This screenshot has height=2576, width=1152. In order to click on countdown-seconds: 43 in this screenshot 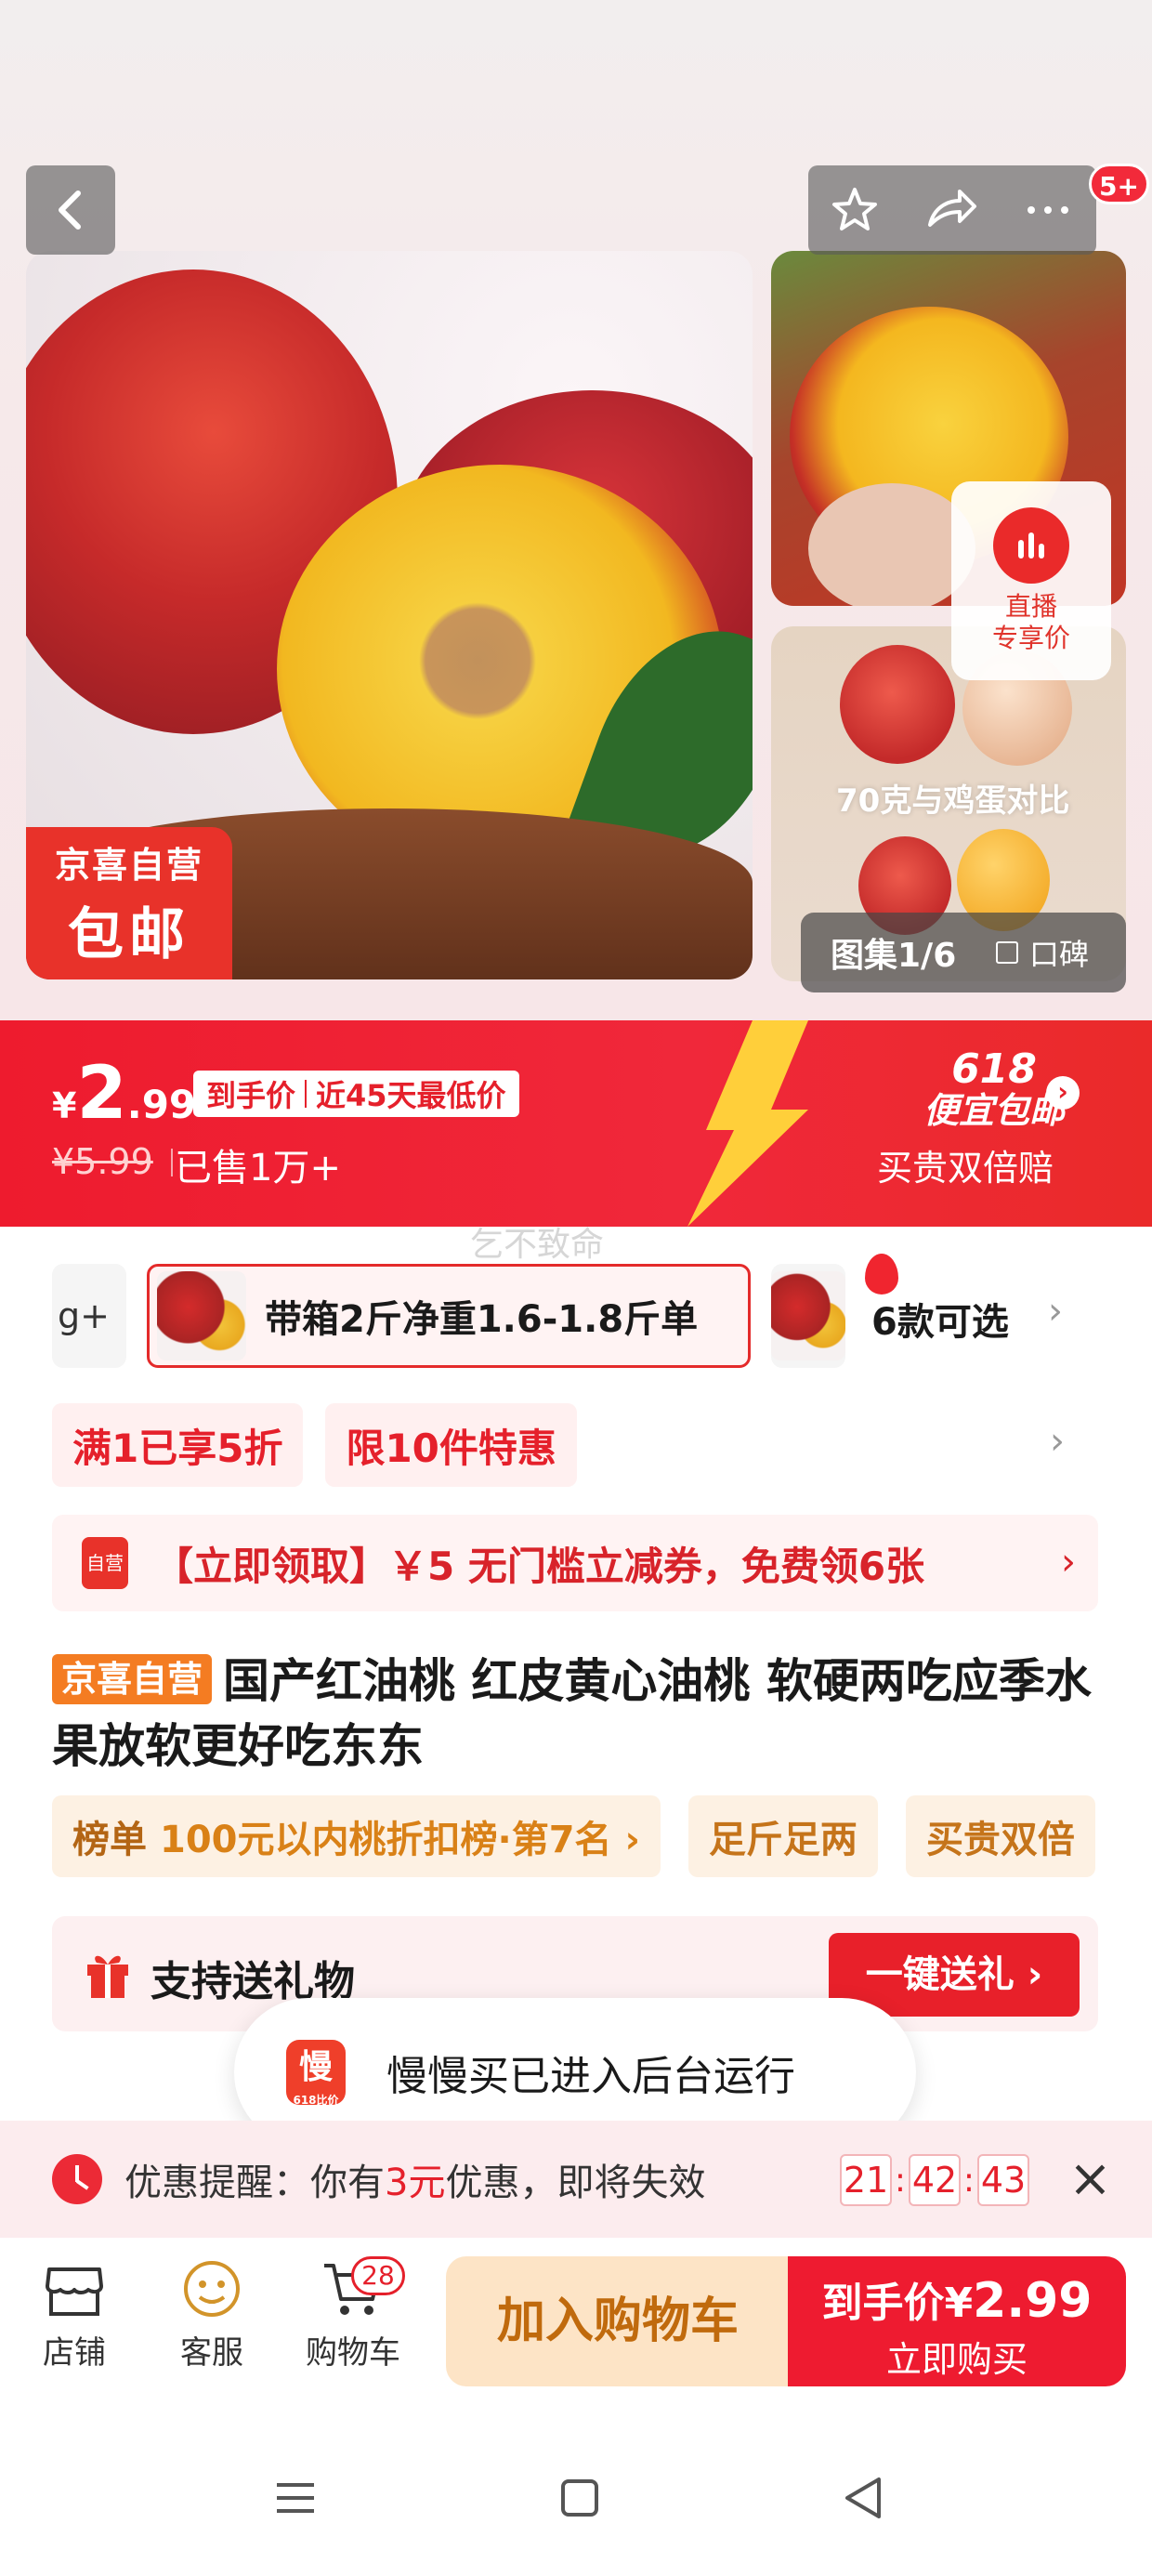, I will do `click(1003, 2180)`.